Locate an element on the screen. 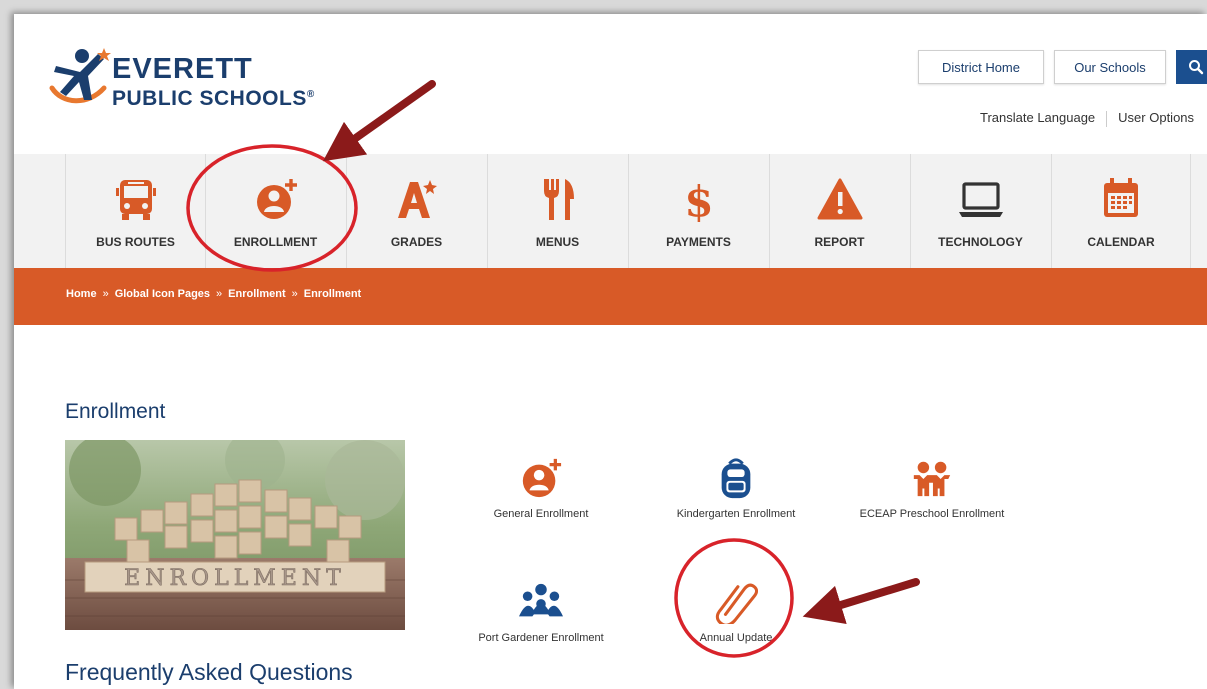 Image resolution: width=1207 pixels, height=689 pixels. tile-label: ECEAP Preschool Enrollment is located at coordinates (932, 514).